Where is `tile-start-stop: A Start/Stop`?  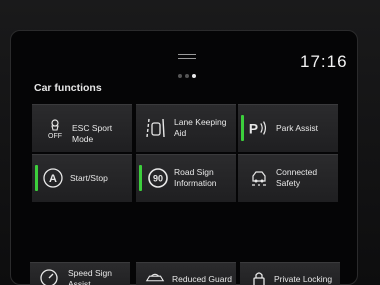 tile-start-stop: A Start/Stop is located at coordinates (82, 178).